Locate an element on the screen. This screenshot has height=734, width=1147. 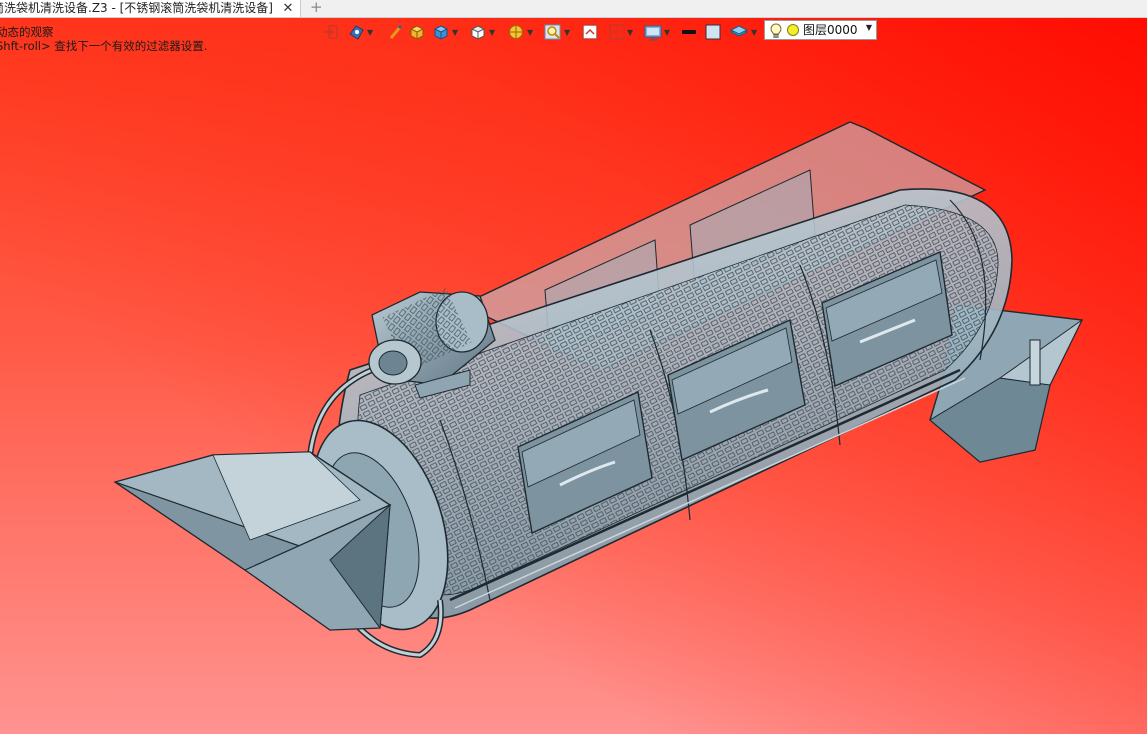
view-cube-icon is located at coordinates (441, 32).